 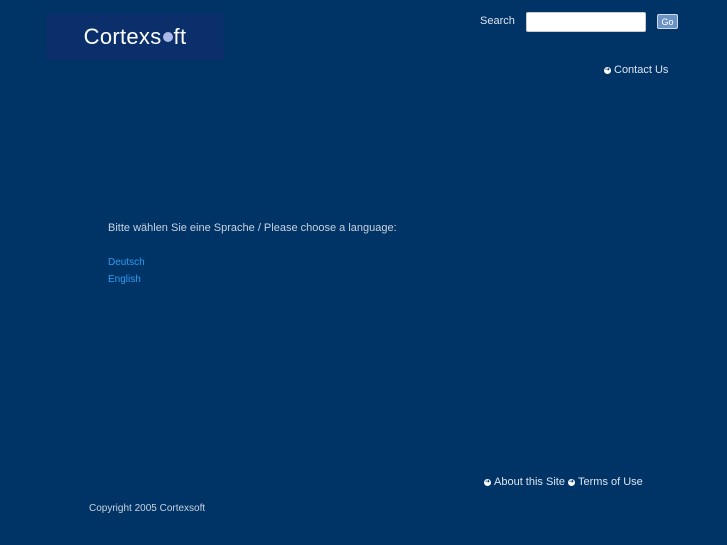 I want to click on search-input, so click(x=586, y=22).